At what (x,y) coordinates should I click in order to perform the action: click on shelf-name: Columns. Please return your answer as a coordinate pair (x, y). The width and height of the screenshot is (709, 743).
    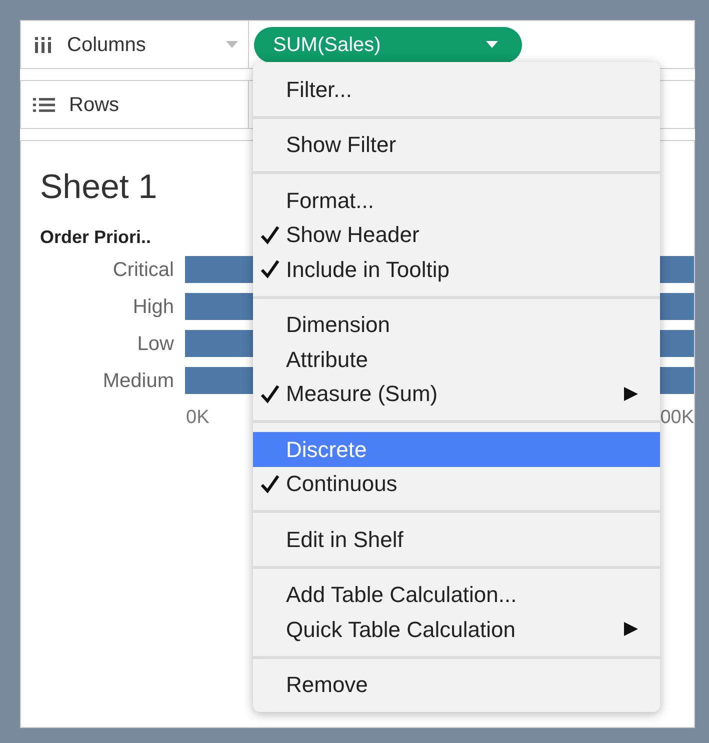
    Looking at the image, I should click on (107, 45).